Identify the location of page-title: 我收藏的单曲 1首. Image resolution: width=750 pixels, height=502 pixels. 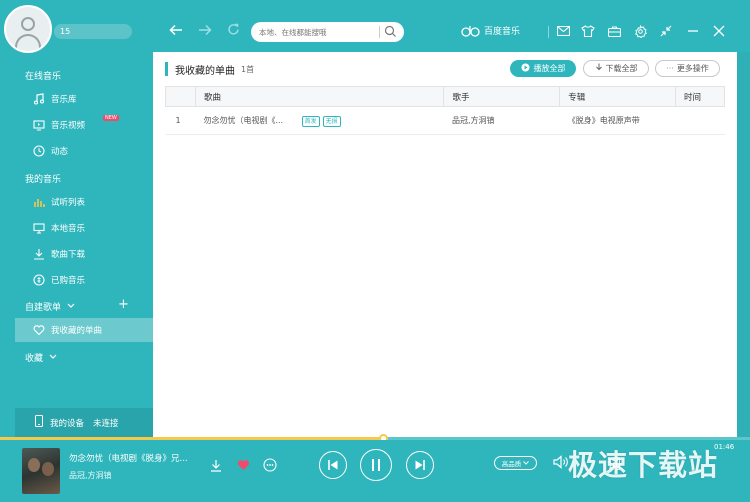
(210, 69).